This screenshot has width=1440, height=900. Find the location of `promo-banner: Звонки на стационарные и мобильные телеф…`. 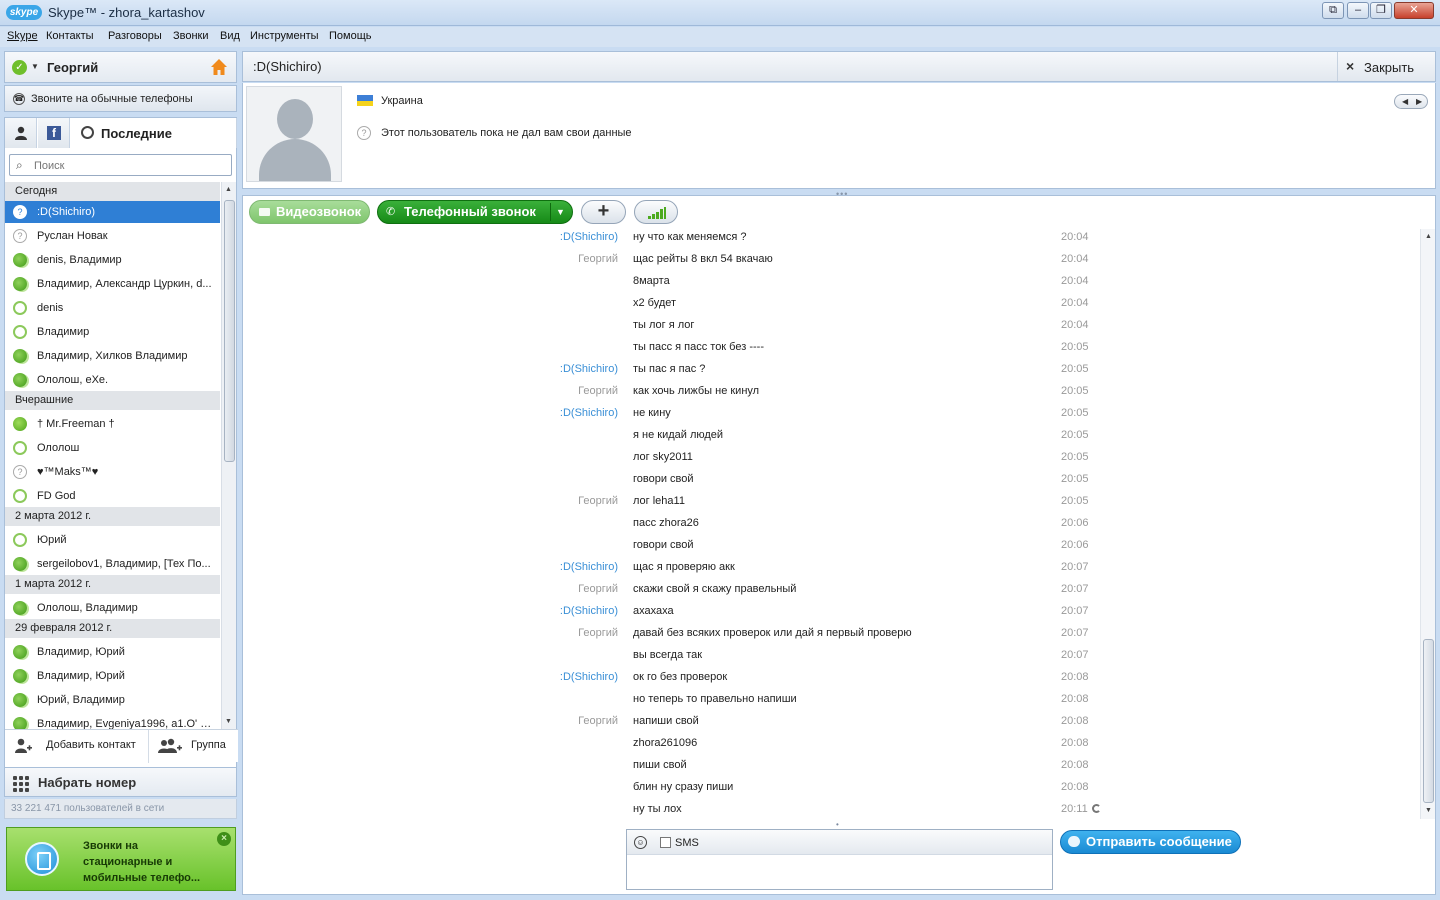

promo-banner: Звонки на стационарные и мобильные телеф… is located at coordinates (121, 859).